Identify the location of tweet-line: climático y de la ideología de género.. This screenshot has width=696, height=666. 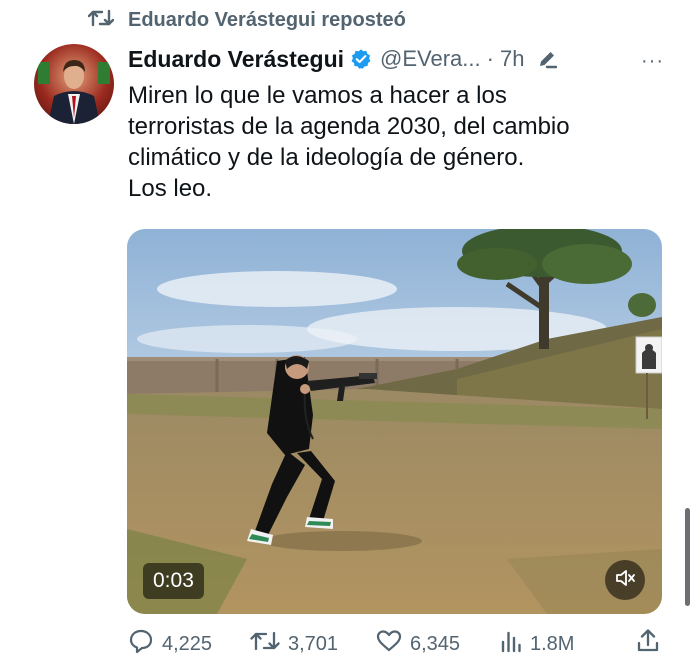
(326, 157).